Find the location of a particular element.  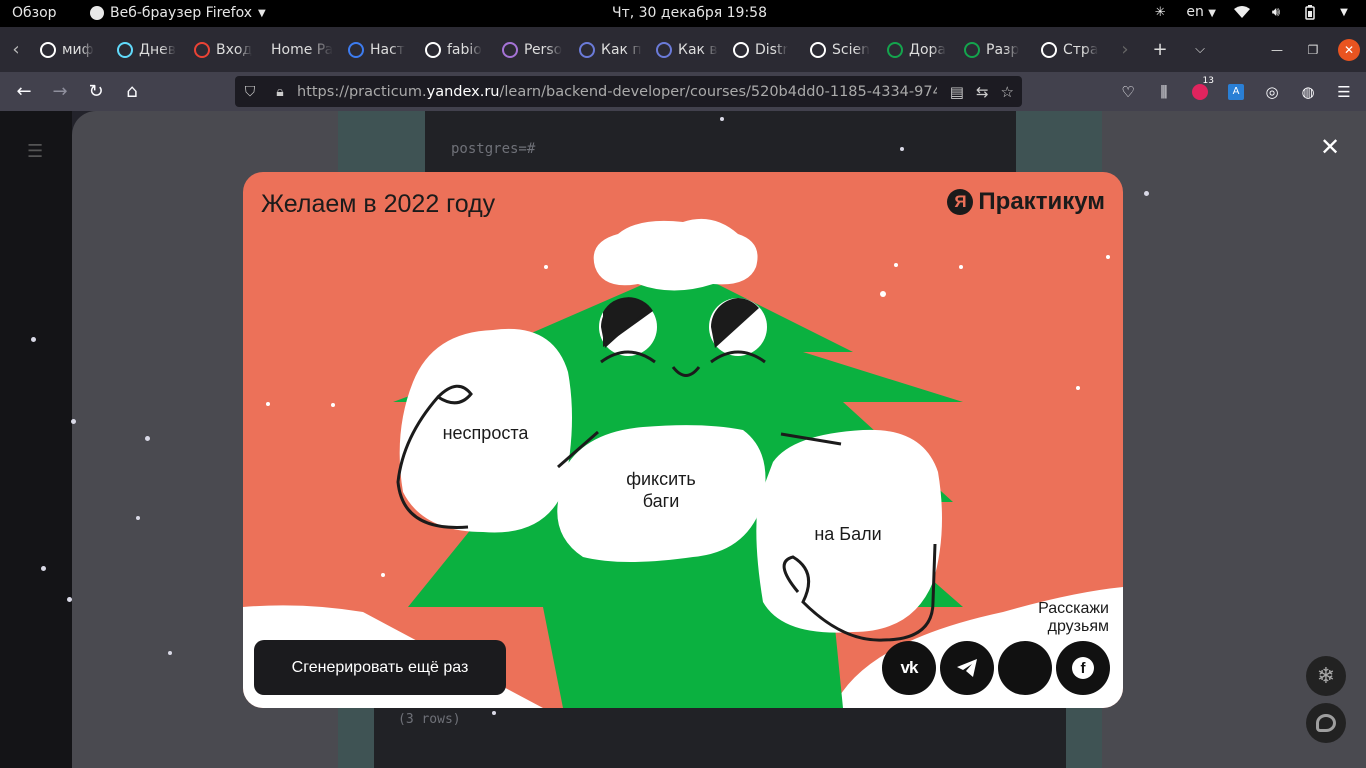

maximize-button: ❐ is located at coordinates (1313, 50).